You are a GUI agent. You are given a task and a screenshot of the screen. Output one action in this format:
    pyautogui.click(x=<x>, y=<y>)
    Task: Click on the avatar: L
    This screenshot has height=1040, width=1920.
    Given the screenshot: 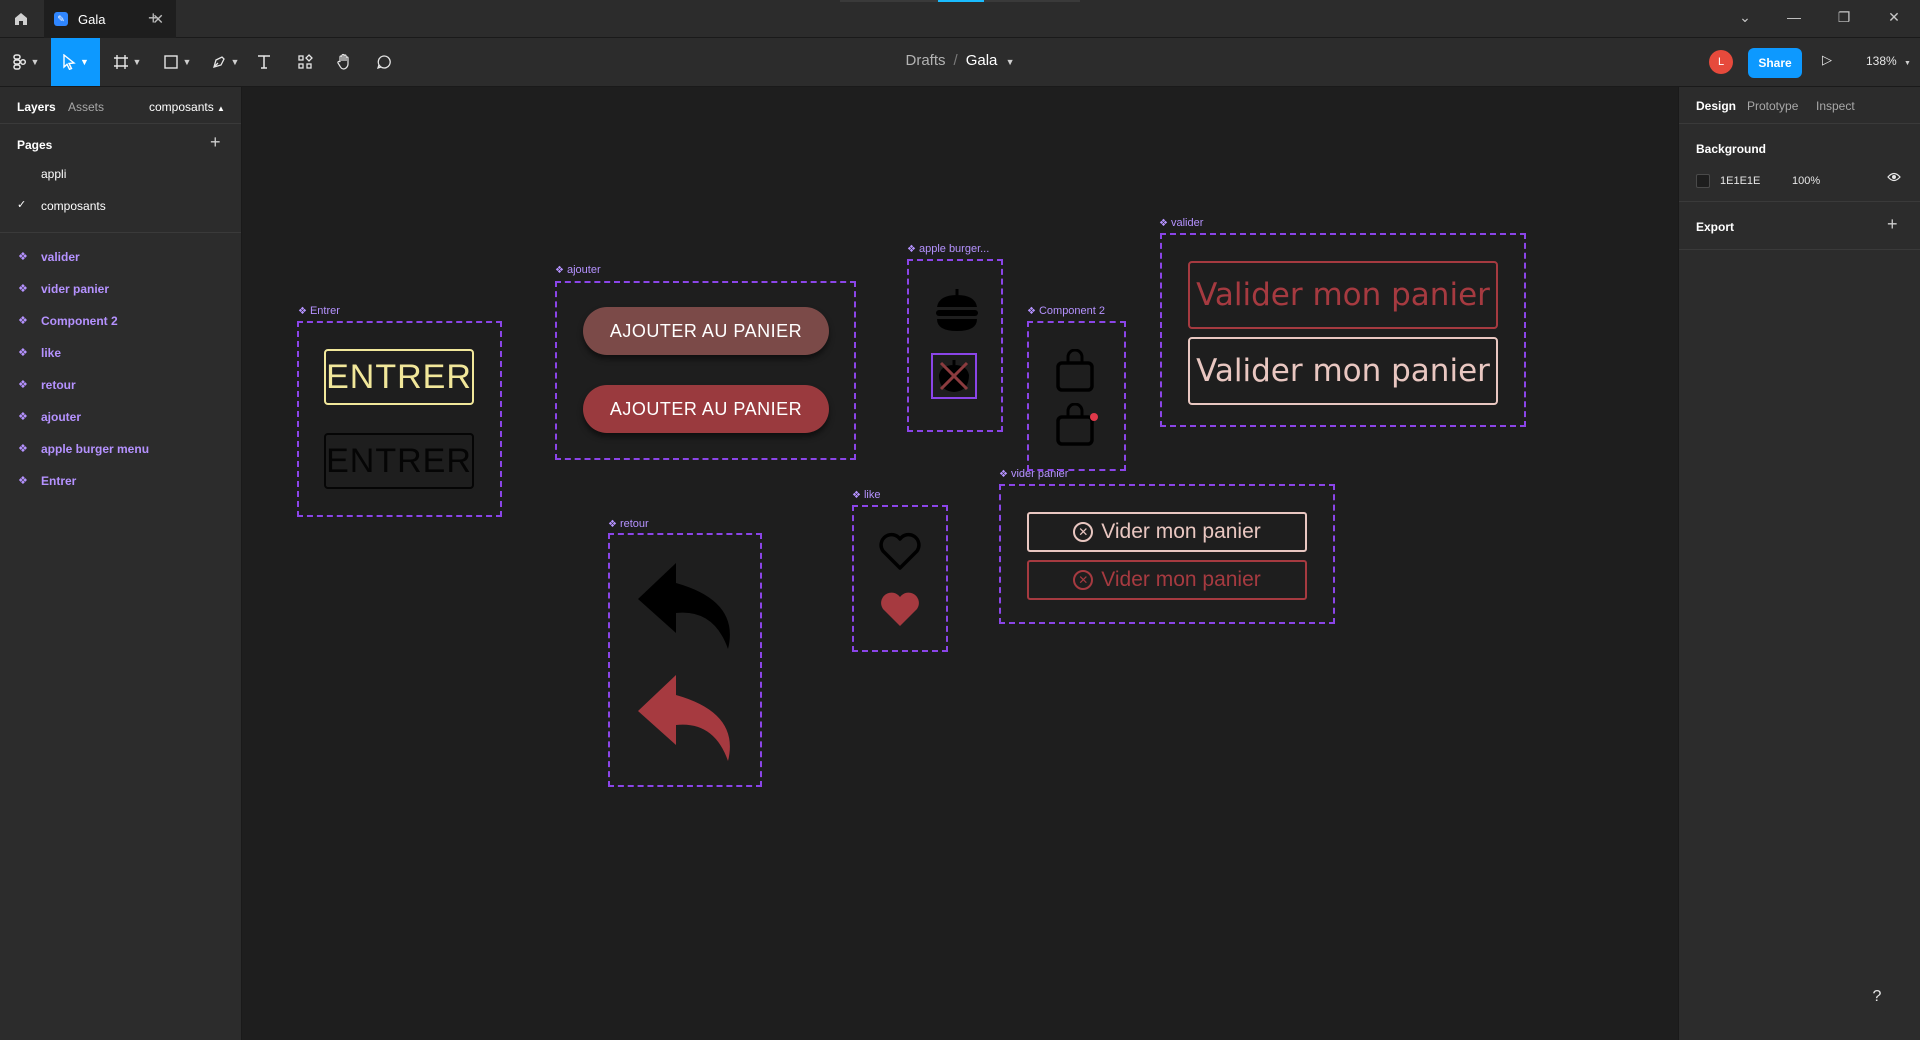 What is the action you would take?
    pyautogui.click(x=1721, y=62)
    